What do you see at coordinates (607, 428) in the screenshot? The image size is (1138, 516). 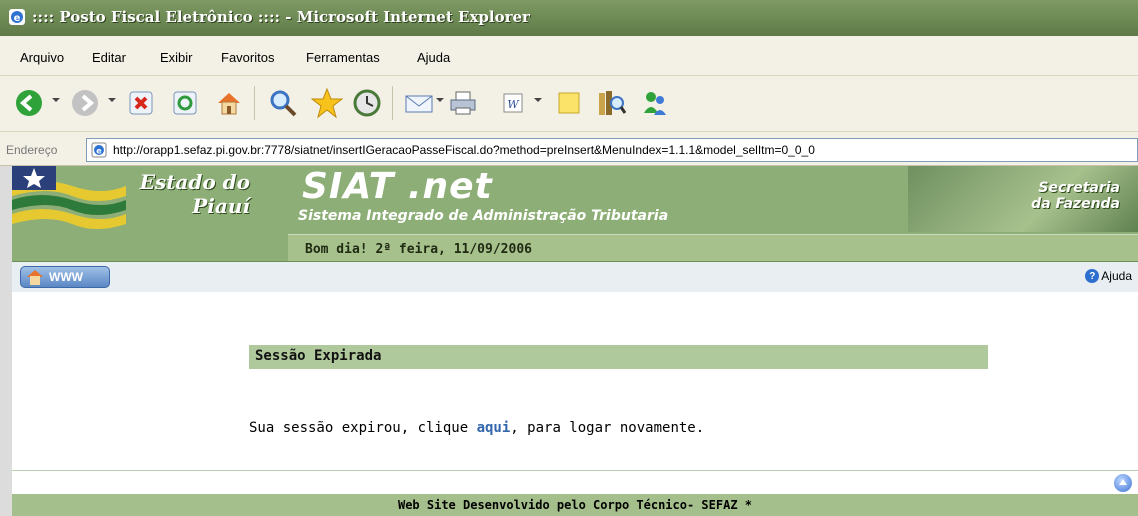 I see `message-text-after: , para logar novamente.` at bounding box center [607, 428].